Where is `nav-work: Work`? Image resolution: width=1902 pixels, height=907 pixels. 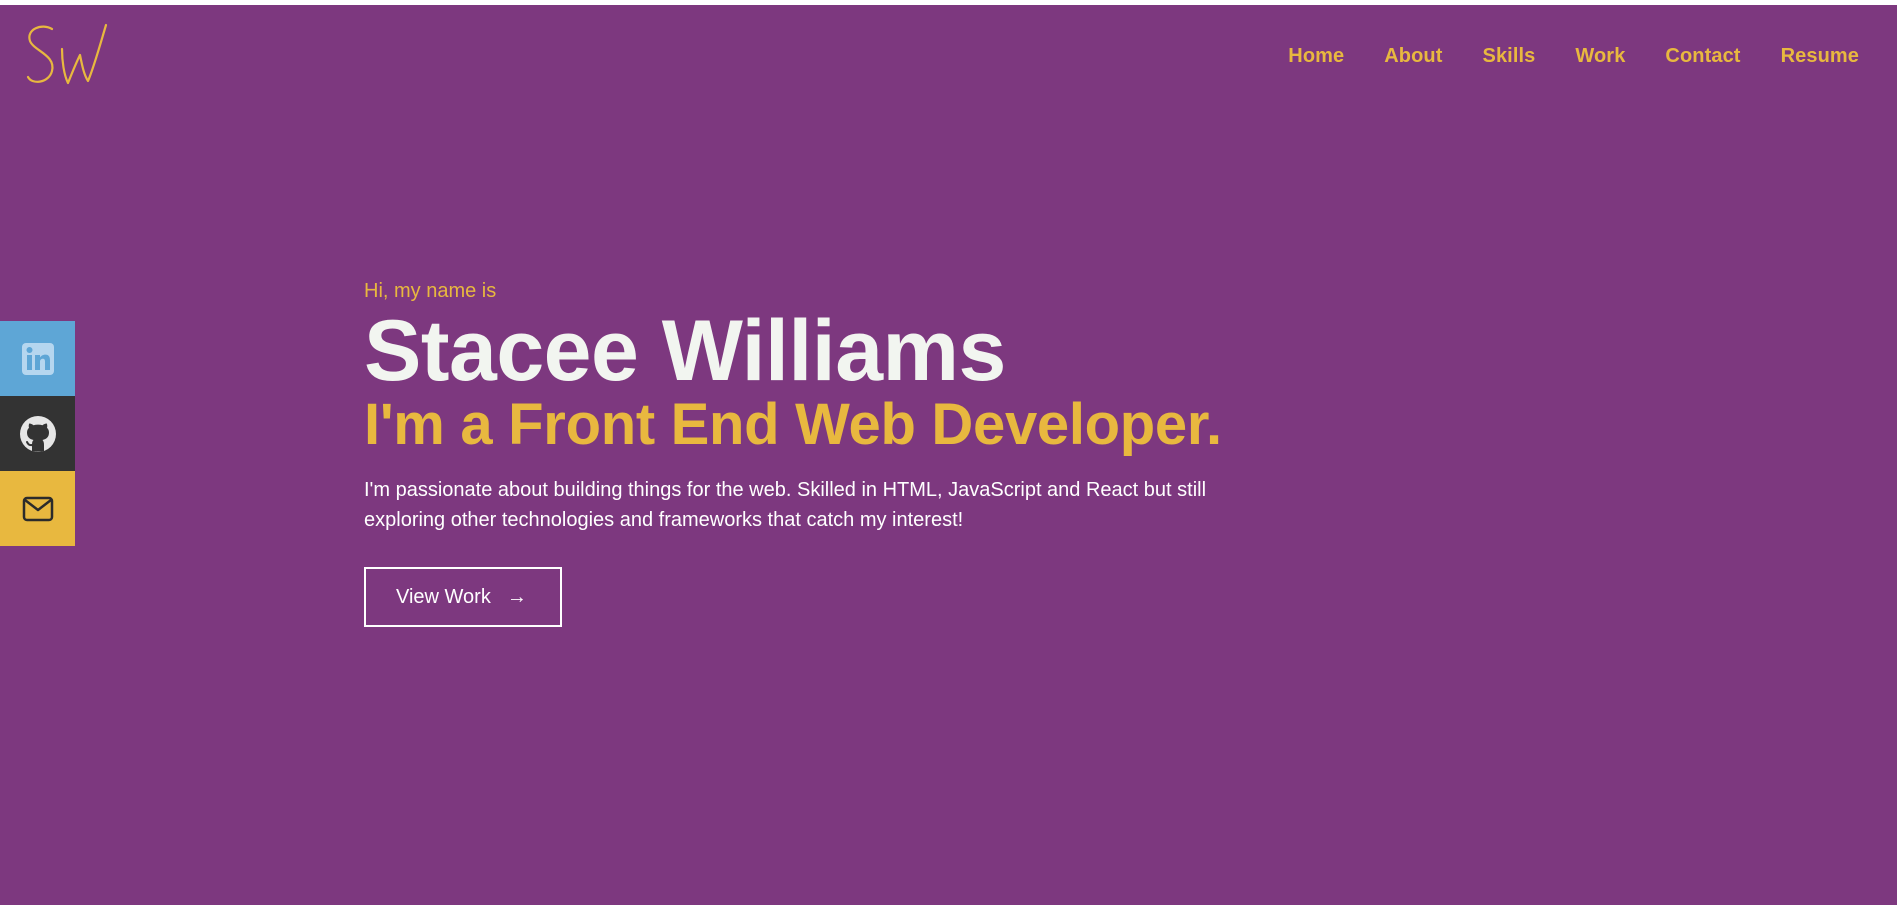 nav-work: Work is located at coordinates (1600, 56).